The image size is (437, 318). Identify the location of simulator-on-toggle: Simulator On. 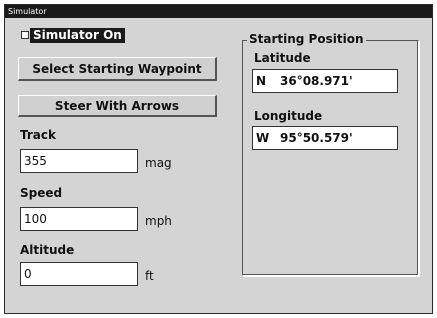
(73, 35).